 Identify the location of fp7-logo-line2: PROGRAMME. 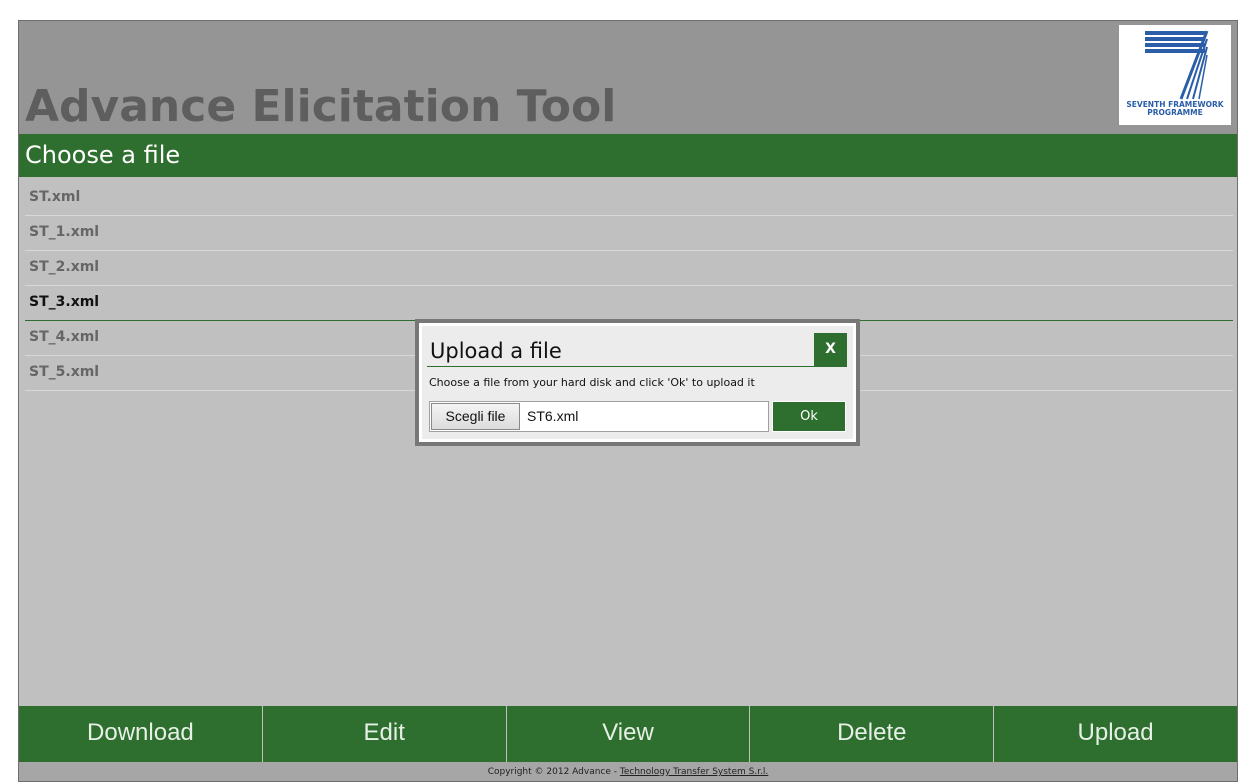
(1175, 112).